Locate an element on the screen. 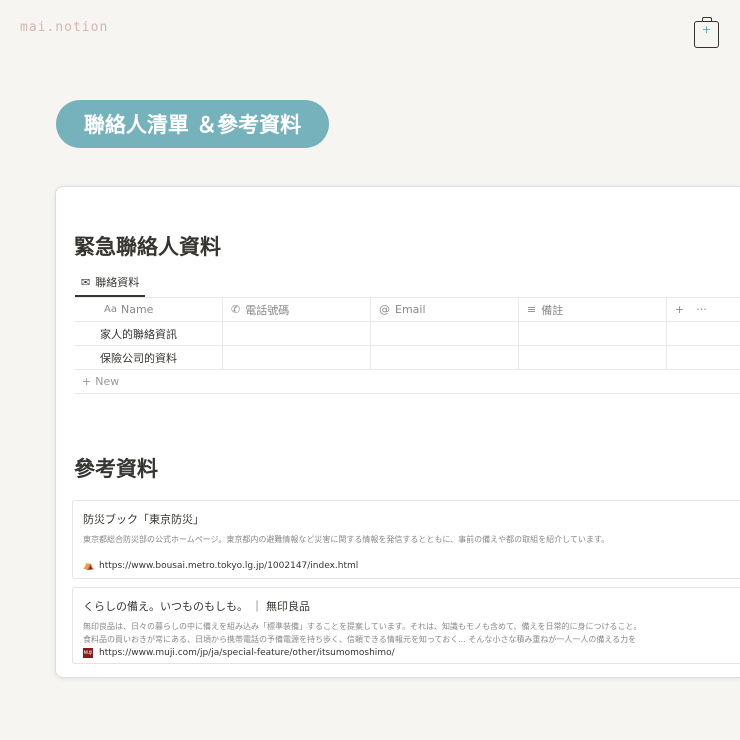 The width and height of the screenshot is (740, 740). tab-contacts: ✉ 聯絡資料 is located at coordinates (110, 283).